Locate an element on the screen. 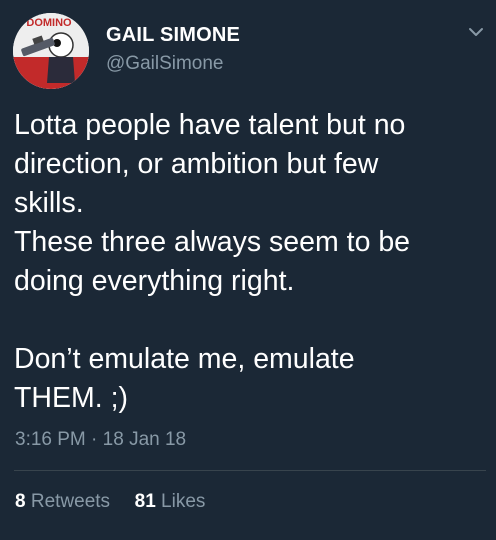 Image resolution: width=496 pixels, height=540 pixels. author-name: GAIL SIMONE is located at coordinates (173, 35).